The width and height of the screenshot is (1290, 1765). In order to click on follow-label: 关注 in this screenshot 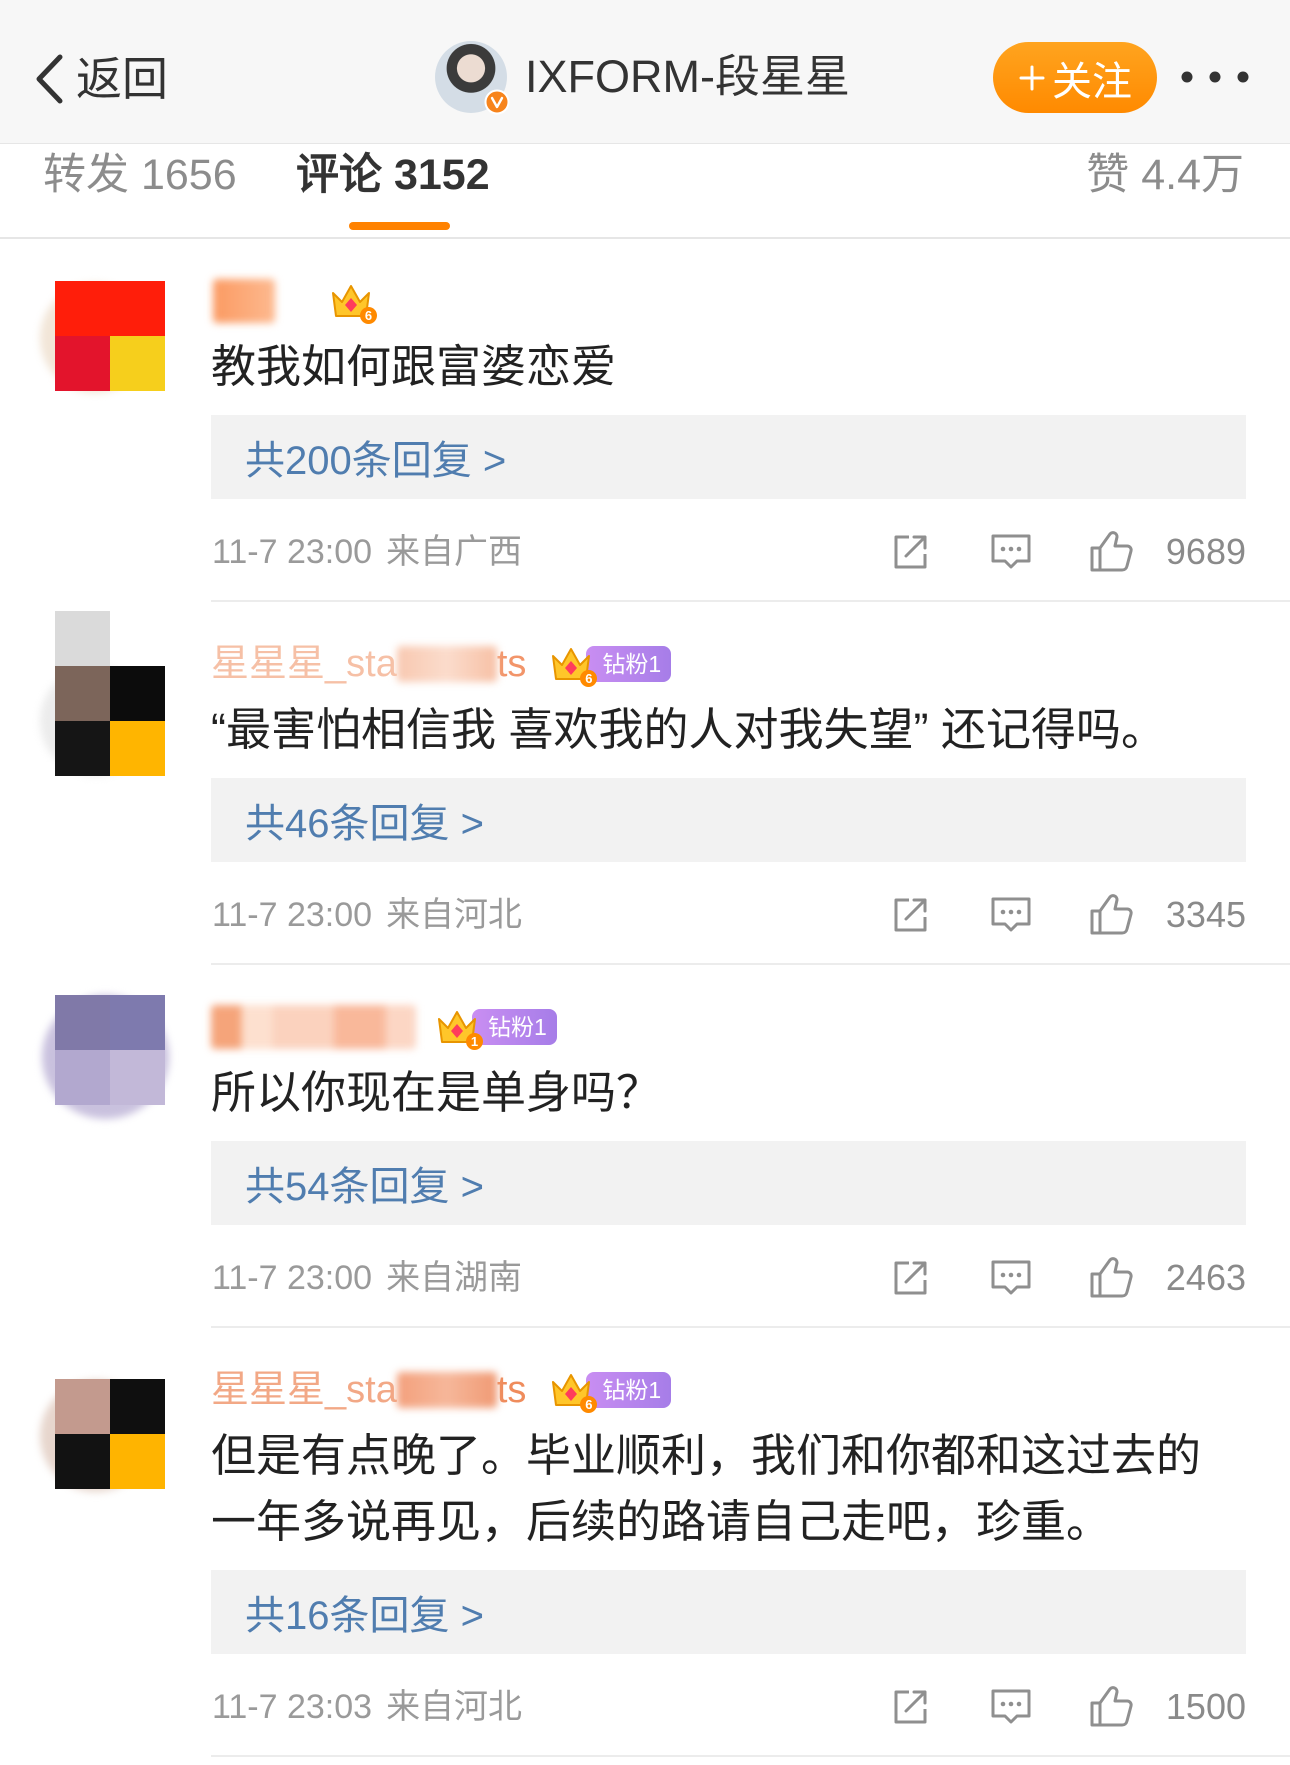, I will do `click(1092, 81)`.